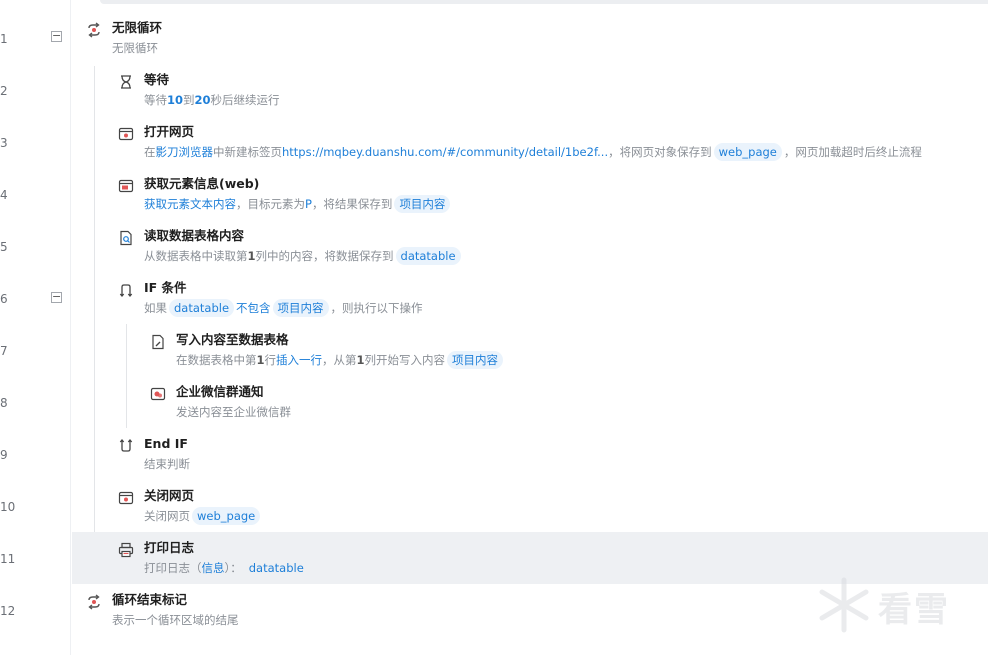 Image resolution: width=988 pixels, height=655 pixels. What do you see at coordinates (4, 143) in the screenshot?
I see `line-number: 3` at bounding box center [4, 143].